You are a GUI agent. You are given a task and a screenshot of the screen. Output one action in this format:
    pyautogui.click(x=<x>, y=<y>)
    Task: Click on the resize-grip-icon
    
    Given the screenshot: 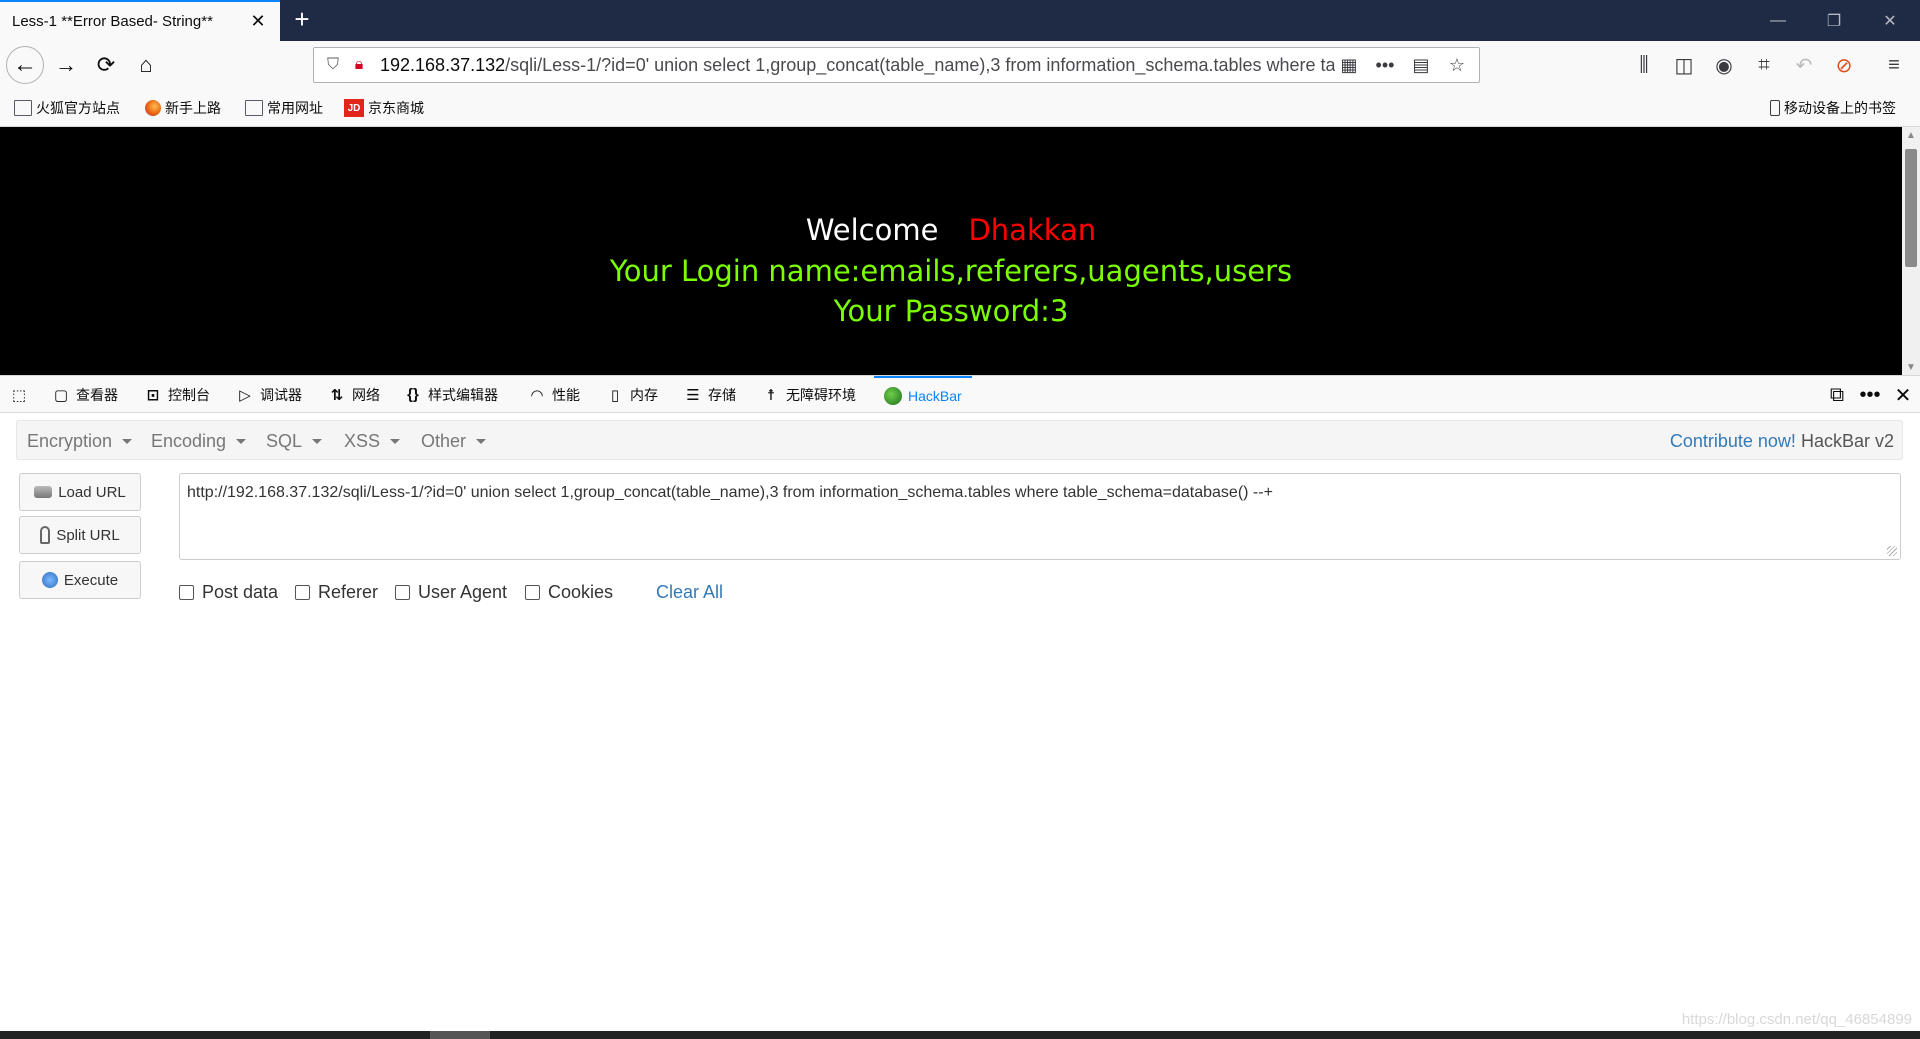 What is the action you would take?
    pyautogui.click(x=1892, y=551)
    